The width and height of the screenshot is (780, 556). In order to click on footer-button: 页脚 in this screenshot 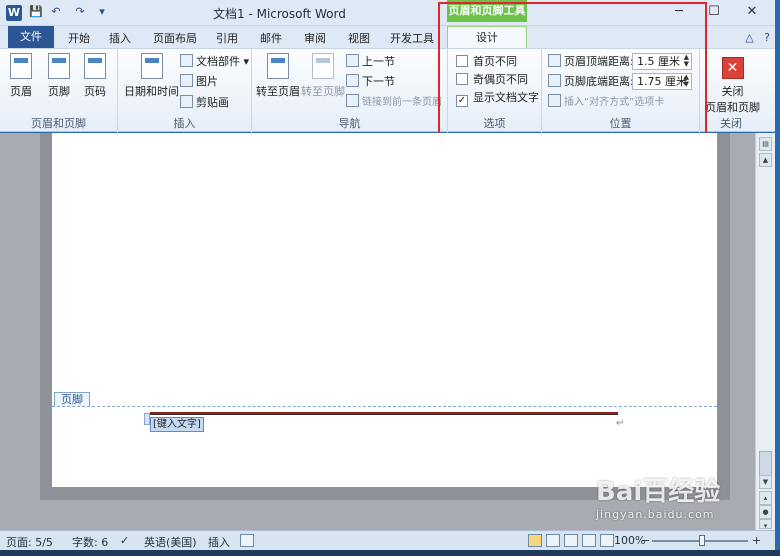, I will do `click(59, 76)`.